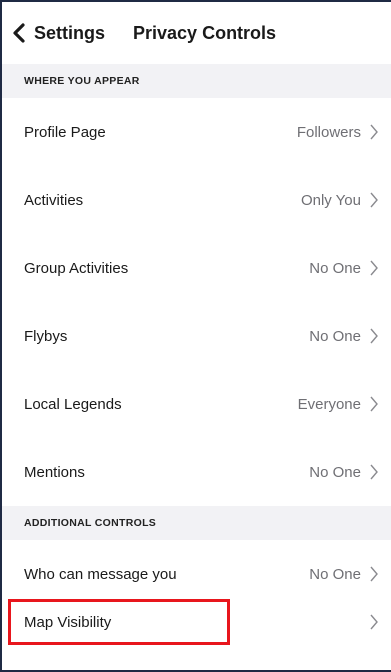 This screenshot has height=672, width=391. I want to click on row-label: Group Activities, so click(76, 268).